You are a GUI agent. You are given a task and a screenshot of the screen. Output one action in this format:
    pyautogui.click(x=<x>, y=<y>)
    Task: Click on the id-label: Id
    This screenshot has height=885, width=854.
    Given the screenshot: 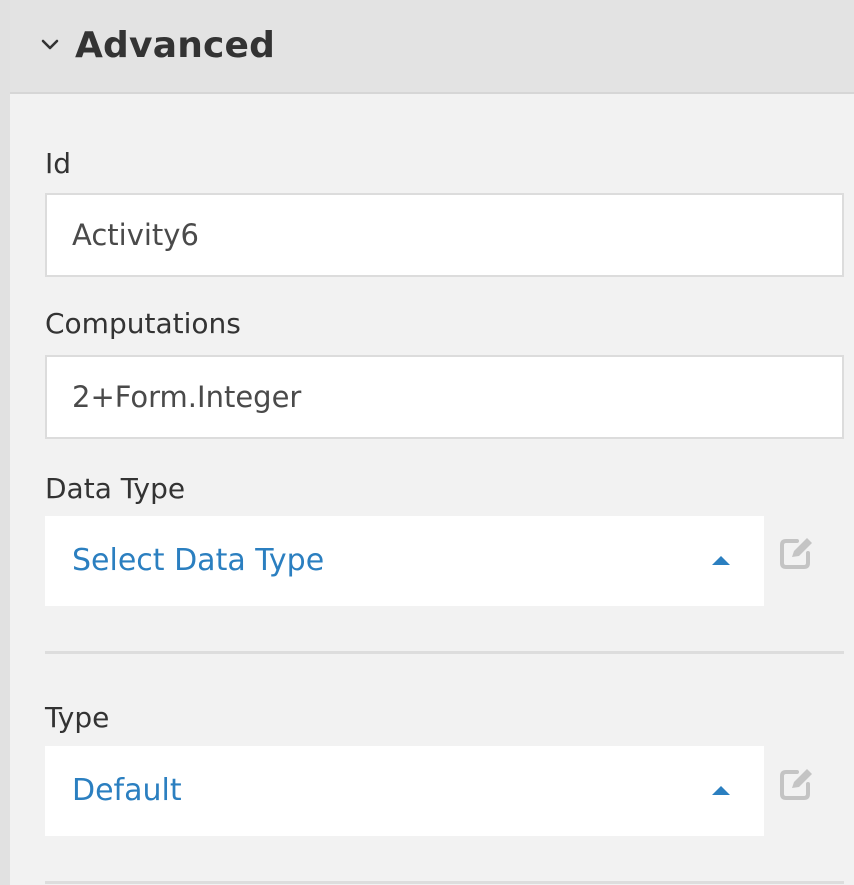 What is the action you would take?
    pyautogui.click(x=58, y=163)
    